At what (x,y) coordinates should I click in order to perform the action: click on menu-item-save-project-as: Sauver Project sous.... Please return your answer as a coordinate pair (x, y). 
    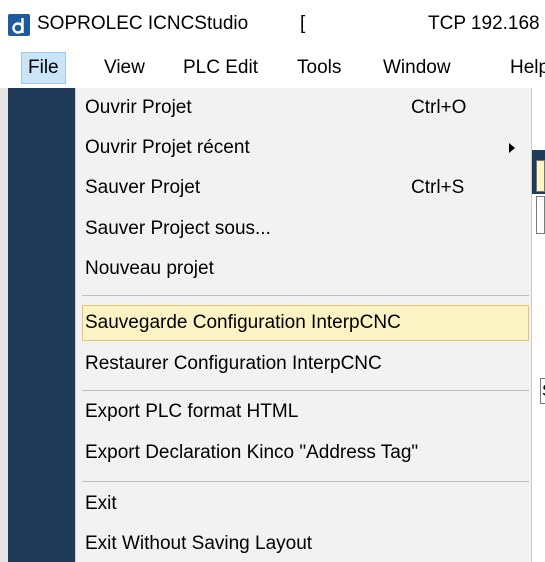
    Looking at the image, I should click on (305, 229).